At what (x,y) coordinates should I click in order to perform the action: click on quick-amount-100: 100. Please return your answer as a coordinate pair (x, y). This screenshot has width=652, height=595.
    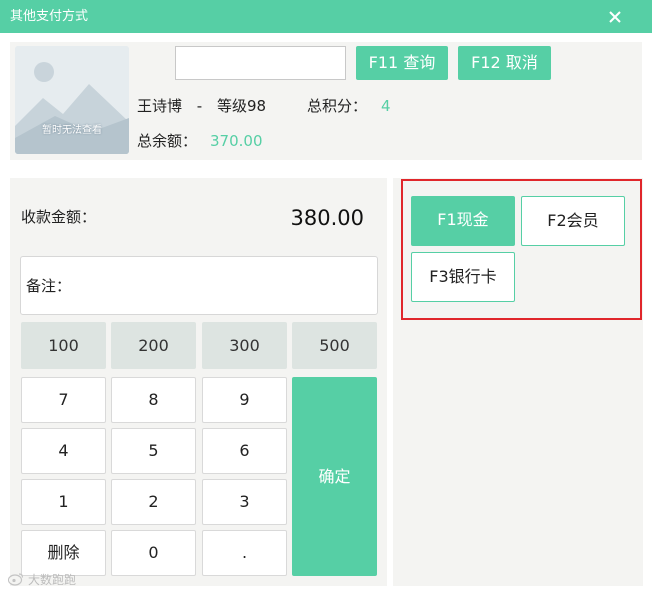
    Looking at the image, I should click on (63, 345).